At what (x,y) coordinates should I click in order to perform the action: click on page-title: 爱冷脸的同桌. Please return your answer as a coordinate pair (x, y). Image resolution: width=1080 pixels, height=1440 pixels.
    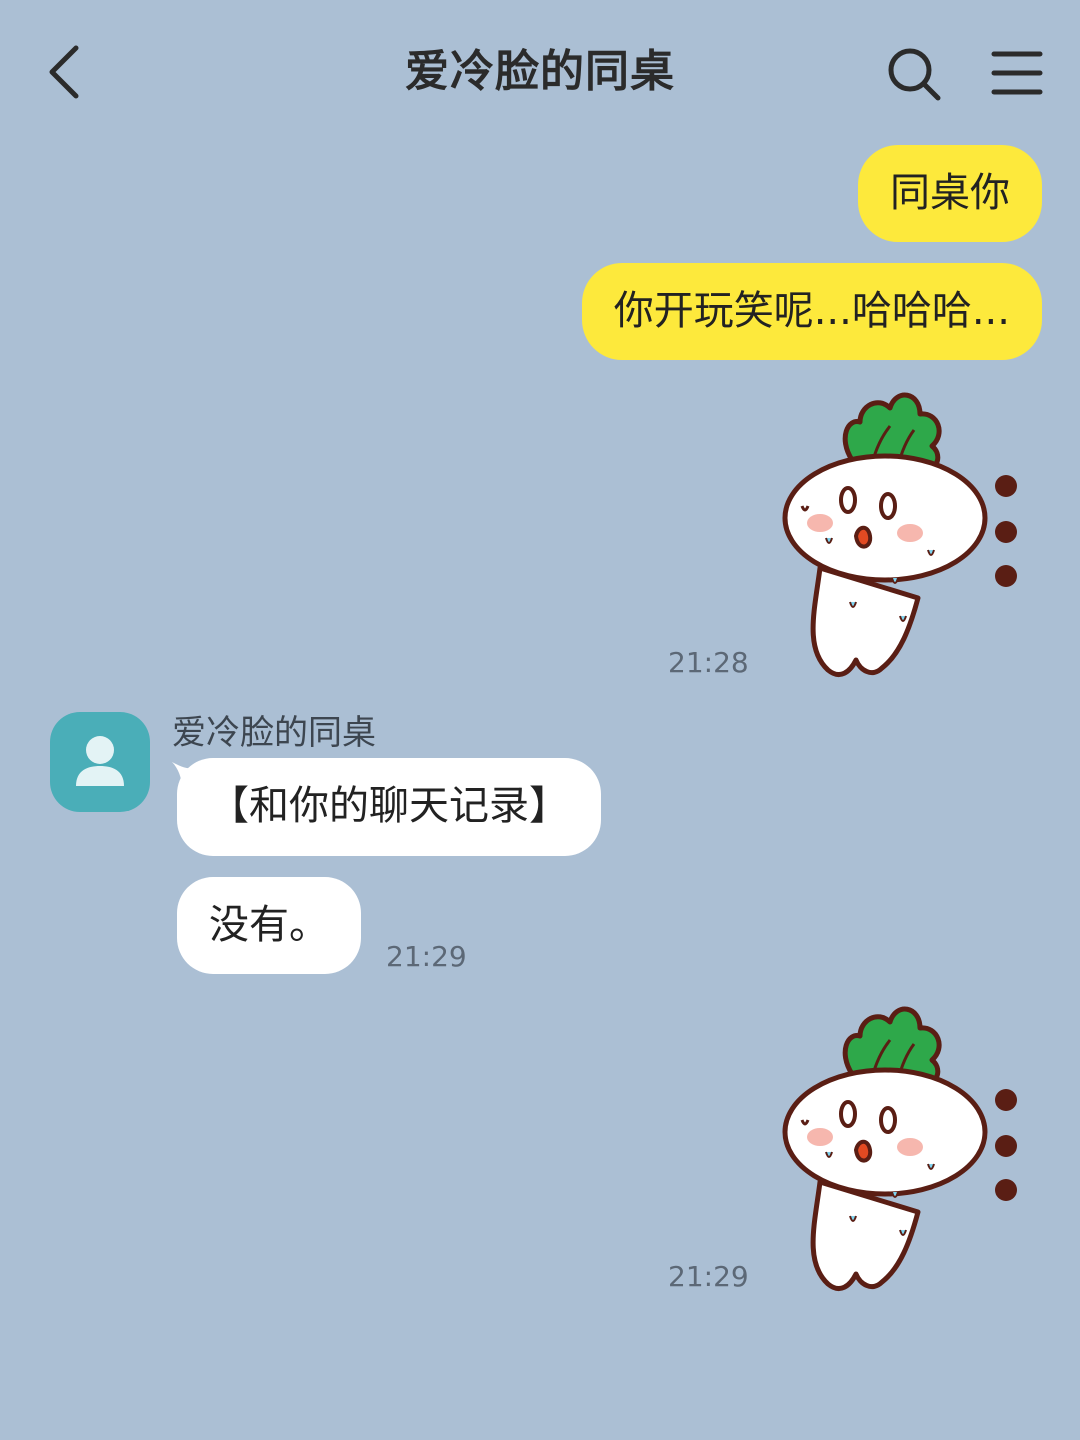
    Looking at the image, I should click on (540, 71).